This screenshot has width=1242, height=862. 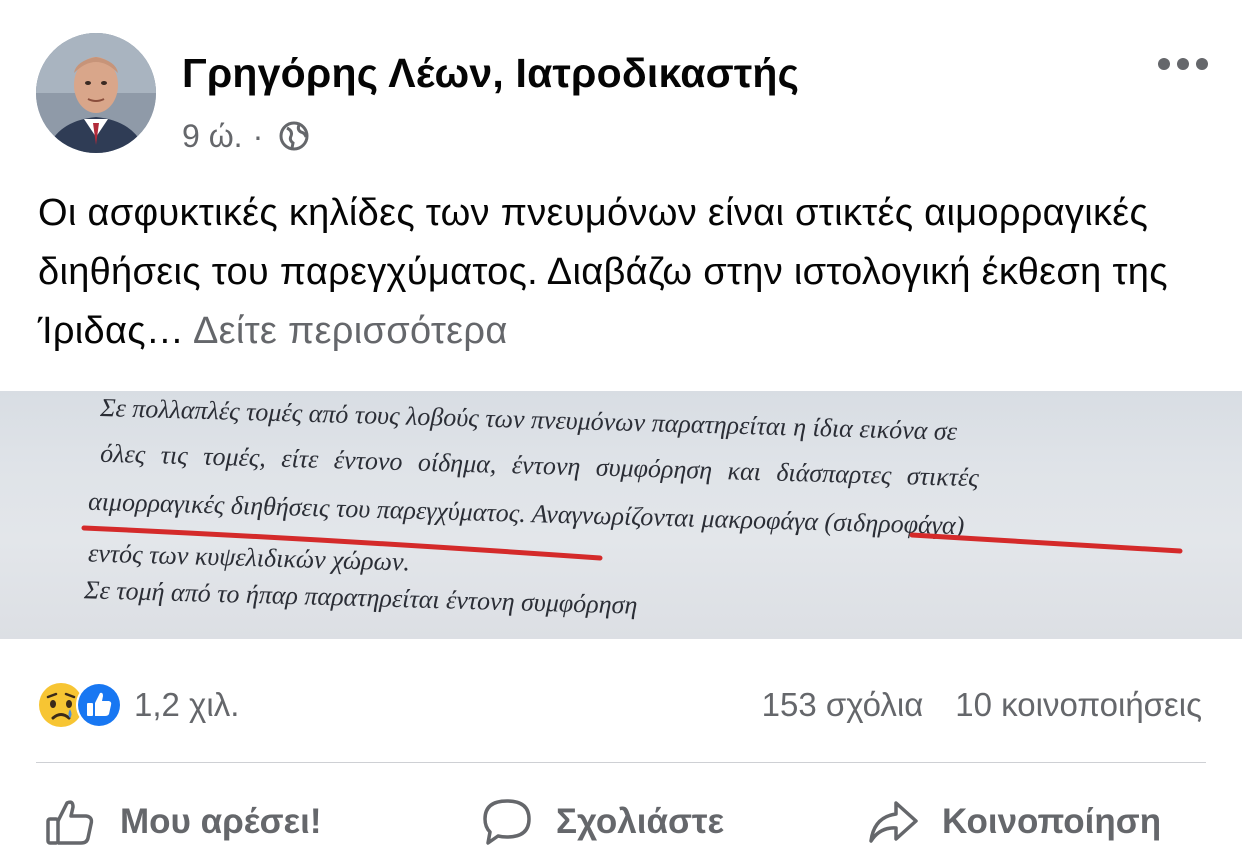 What do you see at coordinates (632, 543) in the screenshot?
I see `red-underline-marks` at bounding box center [632, 543].